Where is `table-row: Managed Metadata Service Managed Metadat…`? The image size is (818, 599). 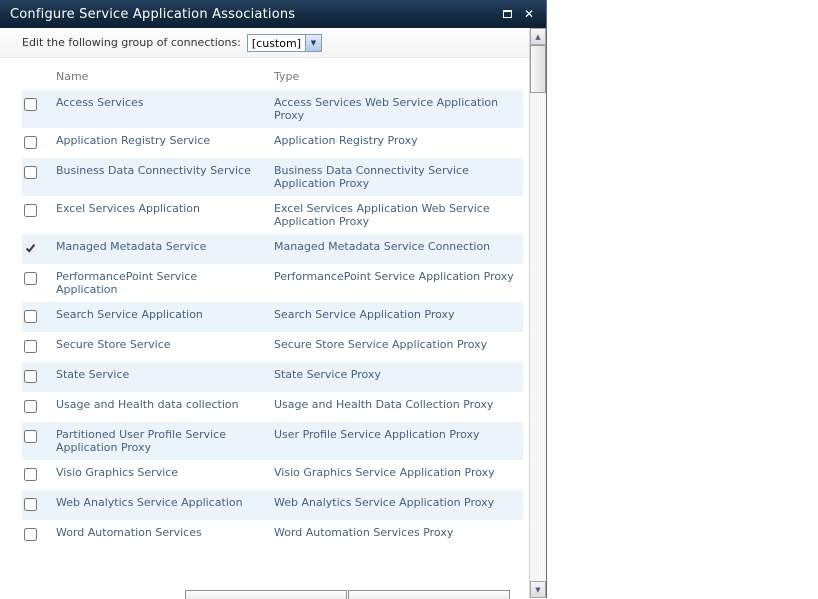 table-row: Managed Metadata Service Managed Metadat… is located at coordinates (272, 249).